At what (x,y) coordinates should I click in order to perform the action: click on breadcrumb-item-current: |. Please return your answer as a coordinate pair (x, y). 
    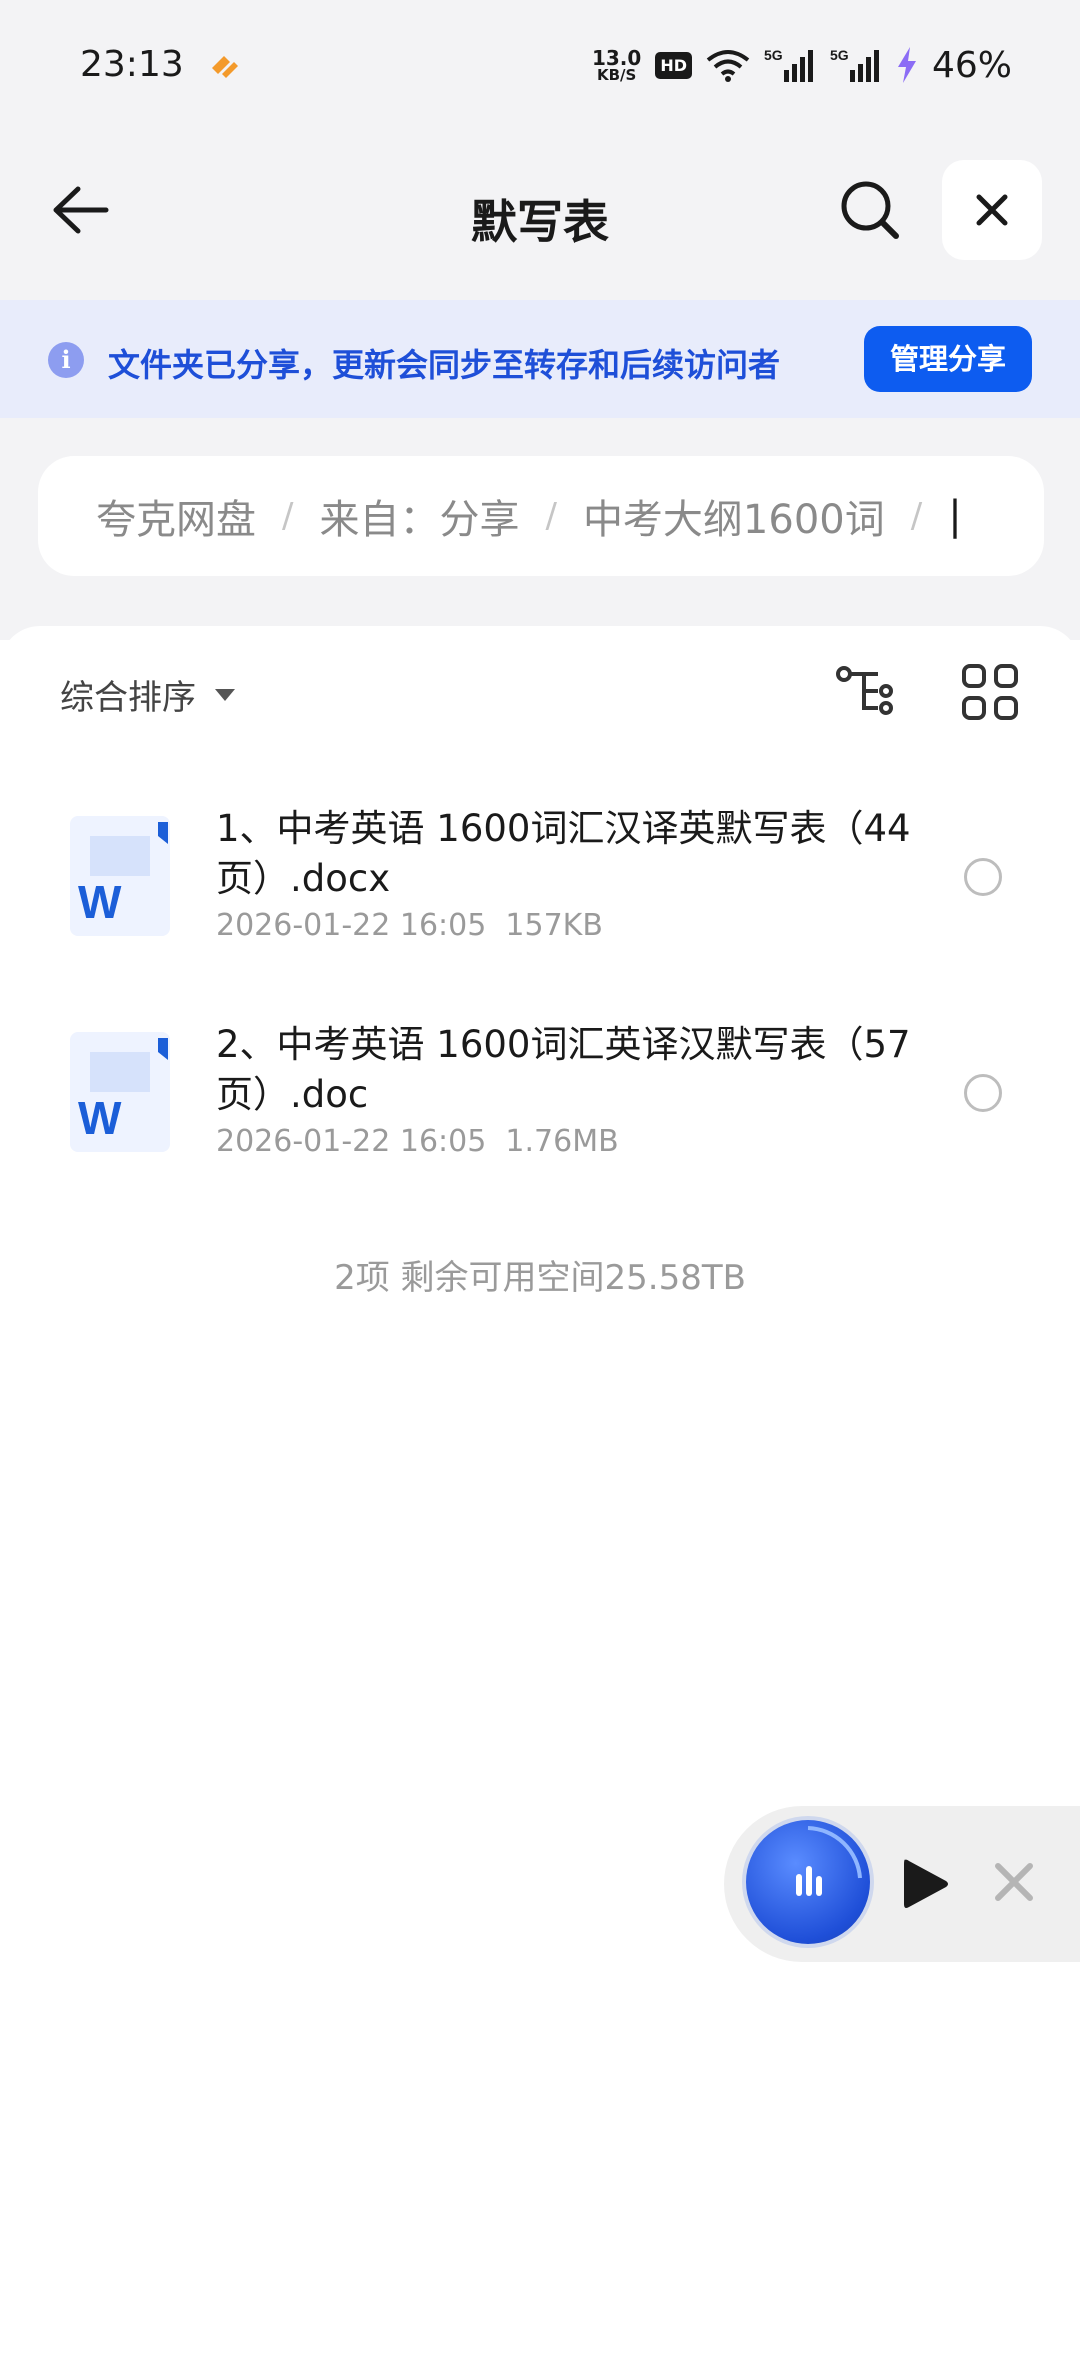
    Looking at the image, I should click on (954, 516).